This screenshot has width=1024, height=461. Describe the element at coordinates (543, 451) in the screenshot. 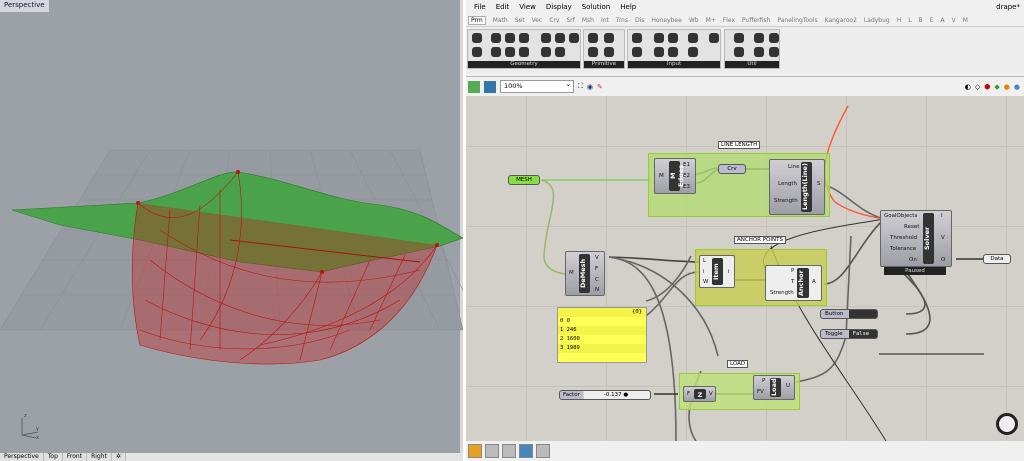

I see `window-icon` at that location.